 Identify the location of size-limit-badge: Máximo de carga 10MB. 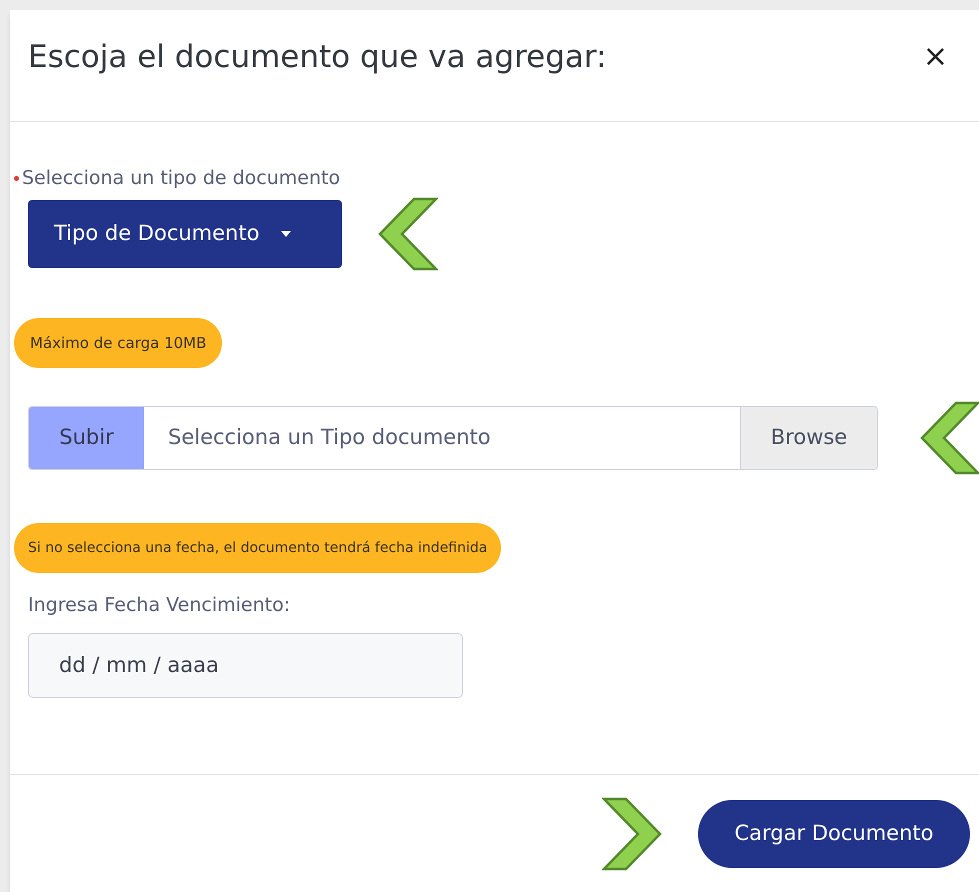
(118, 343).